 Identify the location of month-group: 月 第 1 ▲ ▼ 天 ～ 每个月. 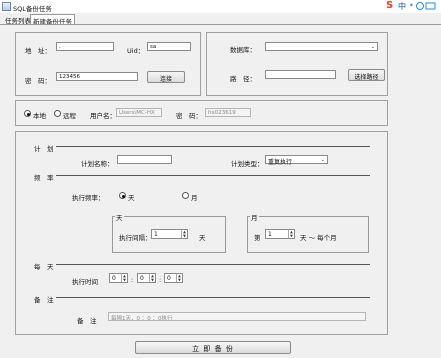
(308, 232).